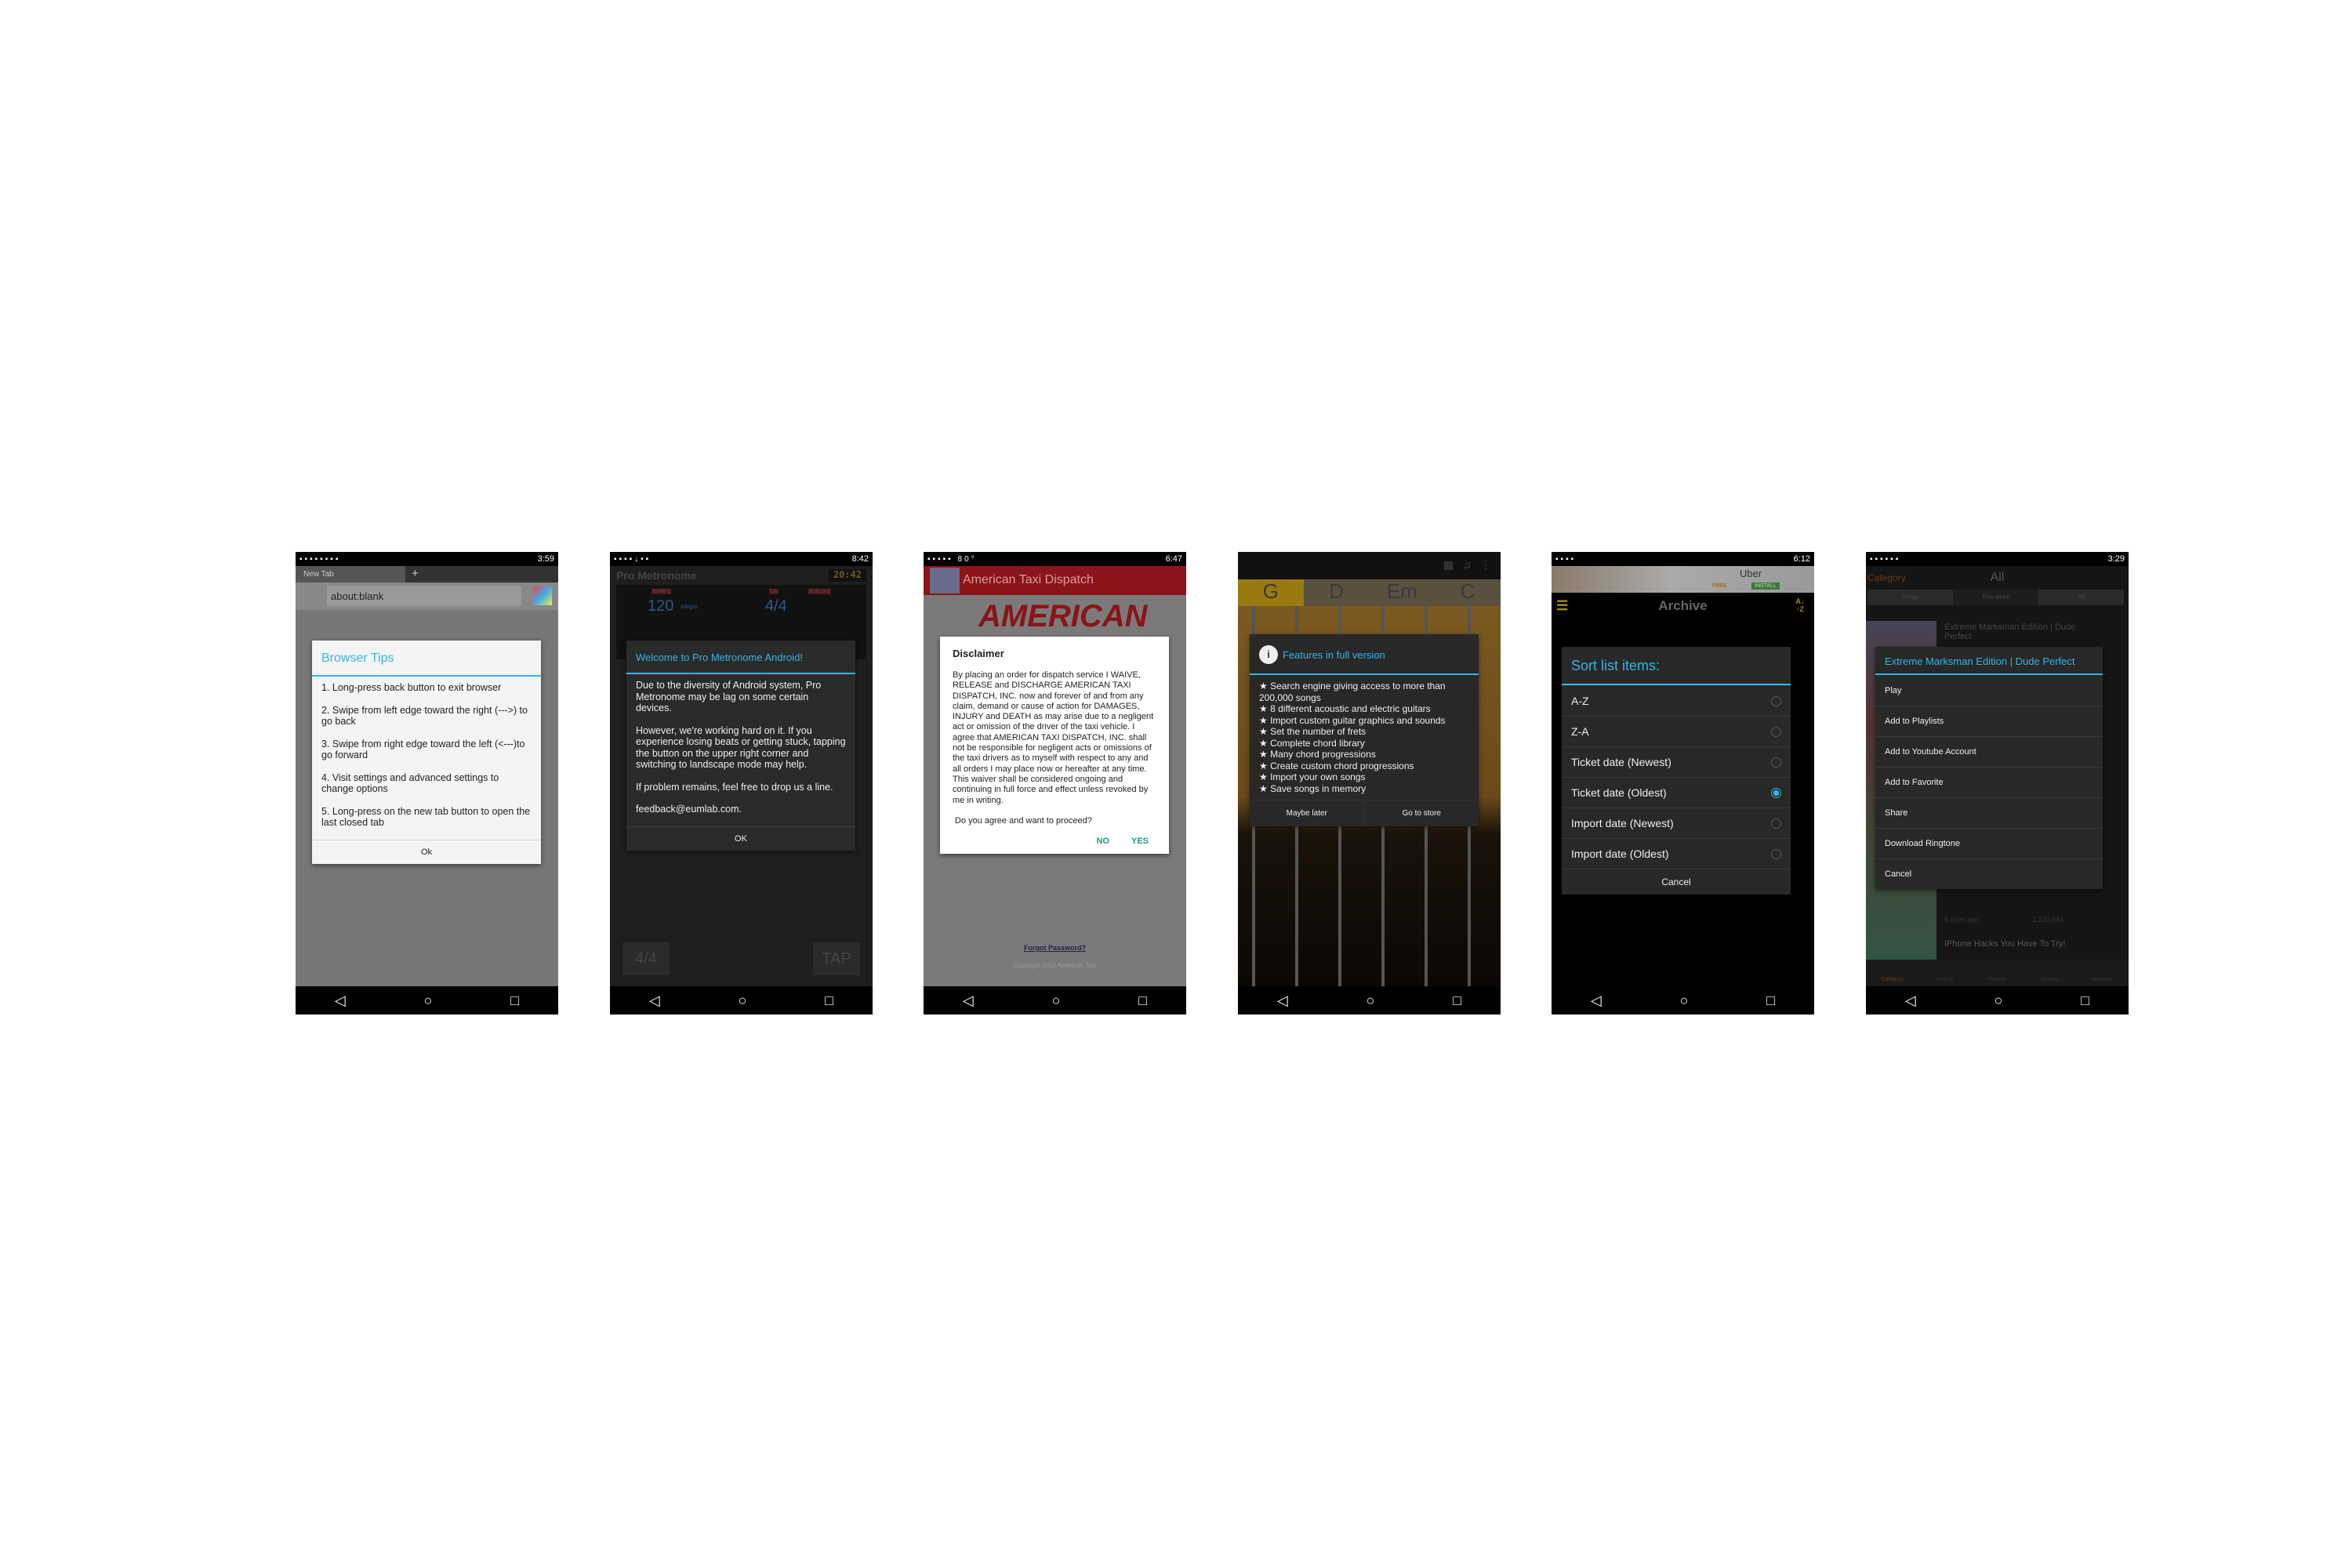 Image resolution: width=2352 pixels, height=1568 pixels. I want to click on filter-tabs: Today This week All, so click(1995, 597).